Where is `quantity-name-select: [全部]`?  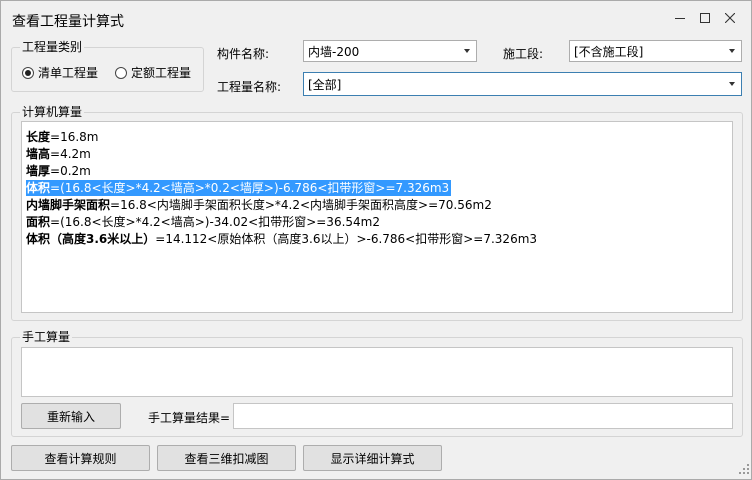
quantity-name-select: [全部] is located at coordinates (522, 84).